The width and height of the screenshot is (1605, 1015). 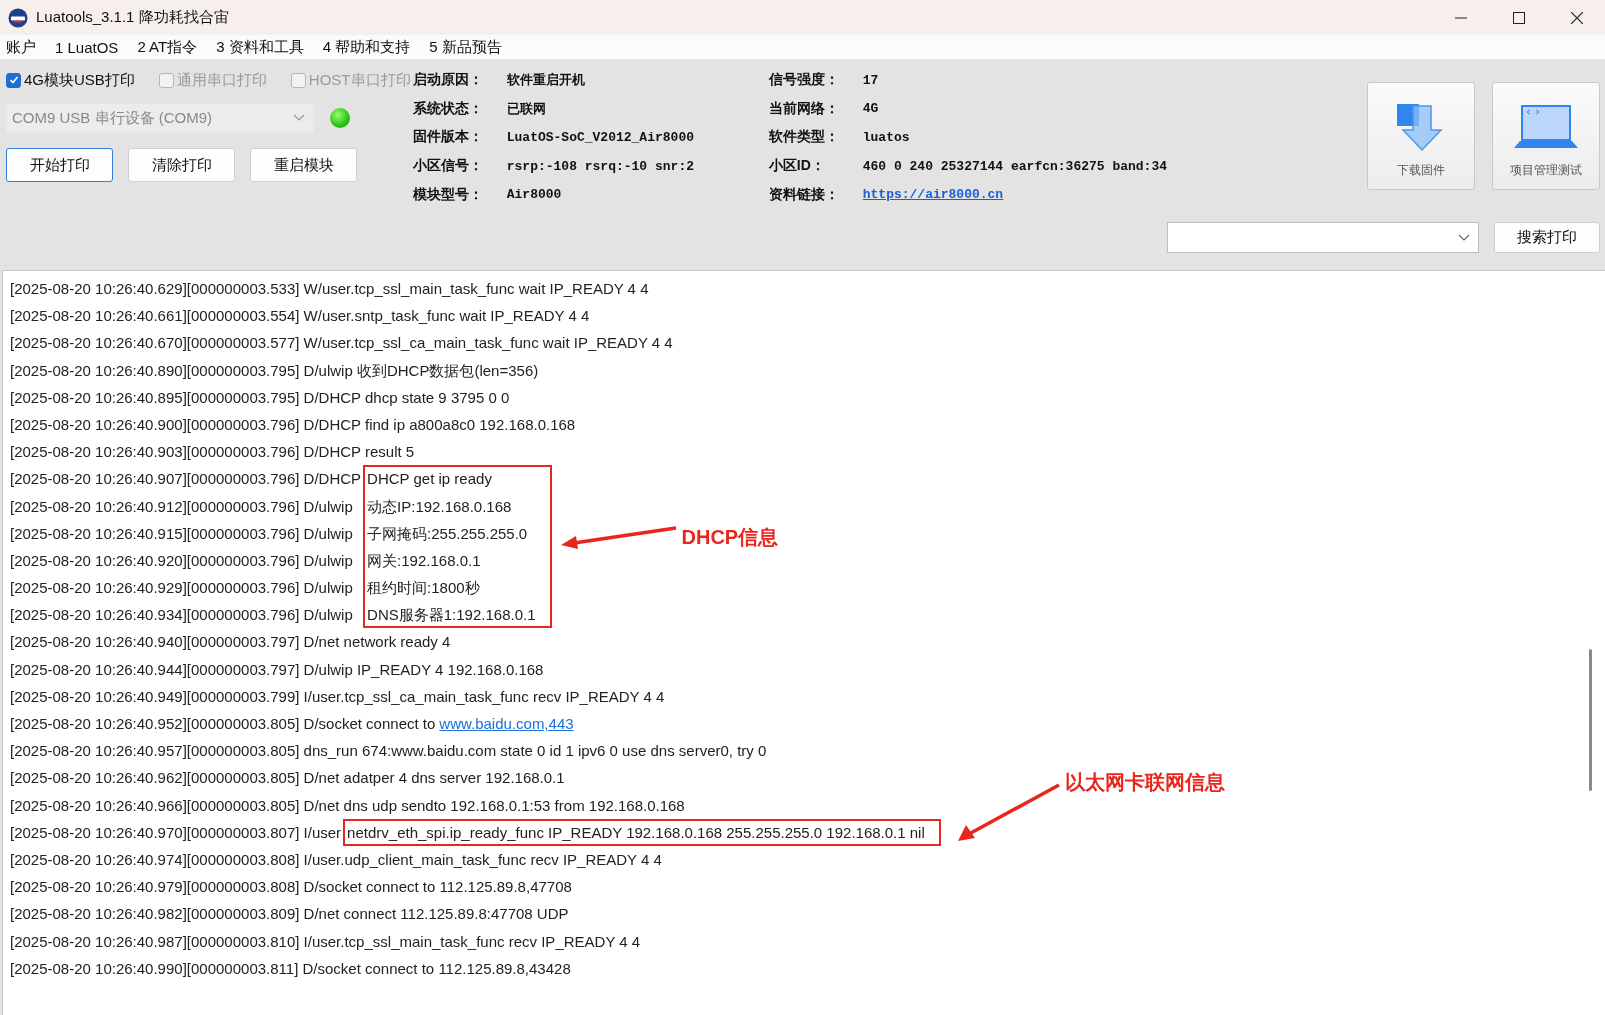 What do you see at coordinates (447, 533) in the screenshot?
I see `log-message: 子网掩码:255.255.255.0` at bounding box center [447, 533].